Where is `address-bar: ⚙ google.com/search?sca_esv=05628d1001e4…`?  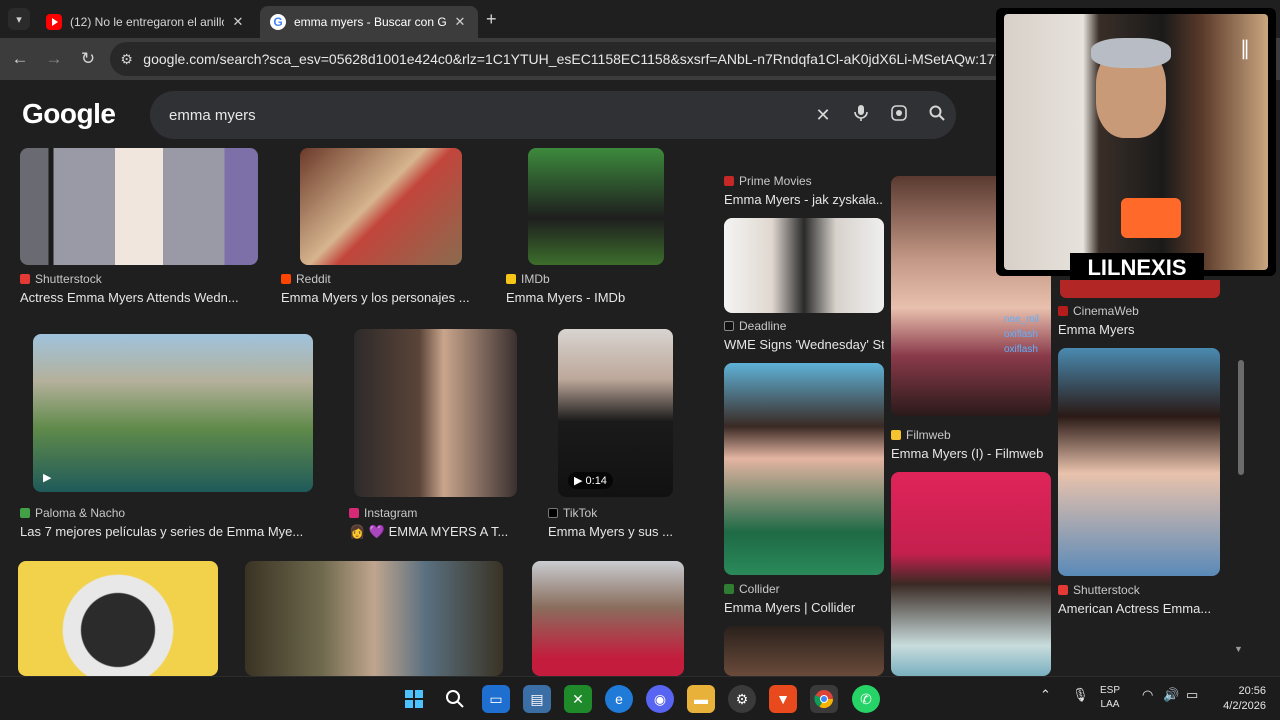 address-bar: ⚙ google.com/search?sca_esv=05628d1001e4… is located at coordinates (560, 59).